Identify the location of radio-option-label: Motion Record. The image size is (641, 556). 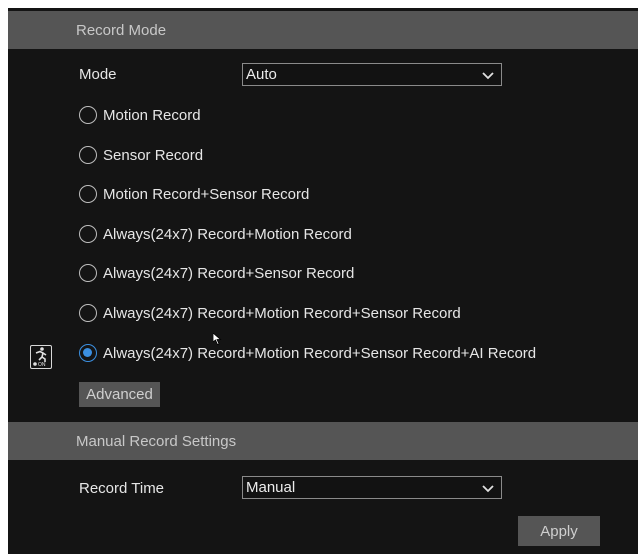
(152, 115).